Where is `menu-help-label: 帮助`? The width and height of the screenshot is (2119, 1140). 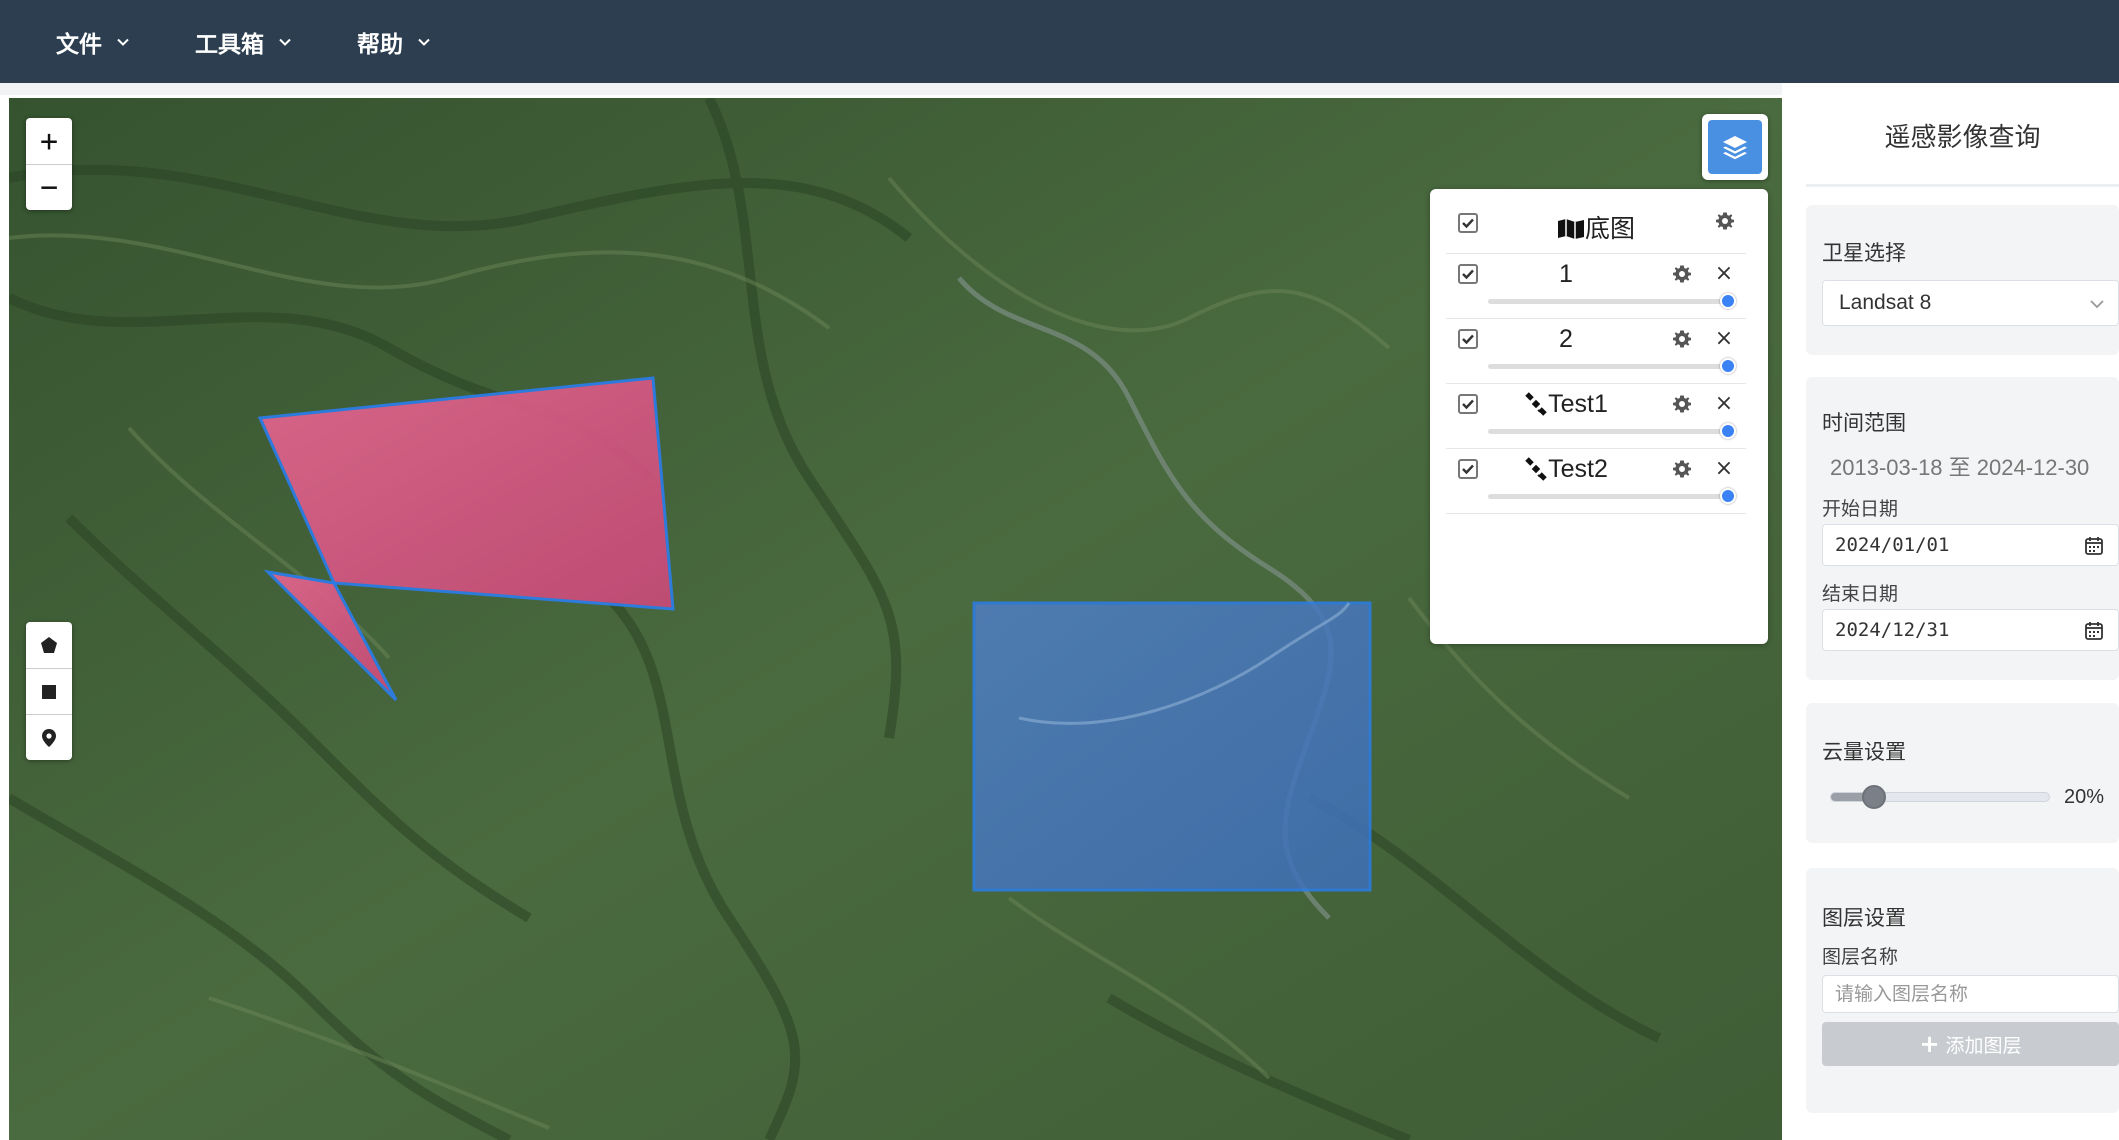
menu-help-label: 帮助 is located at coordinates (380, 44).